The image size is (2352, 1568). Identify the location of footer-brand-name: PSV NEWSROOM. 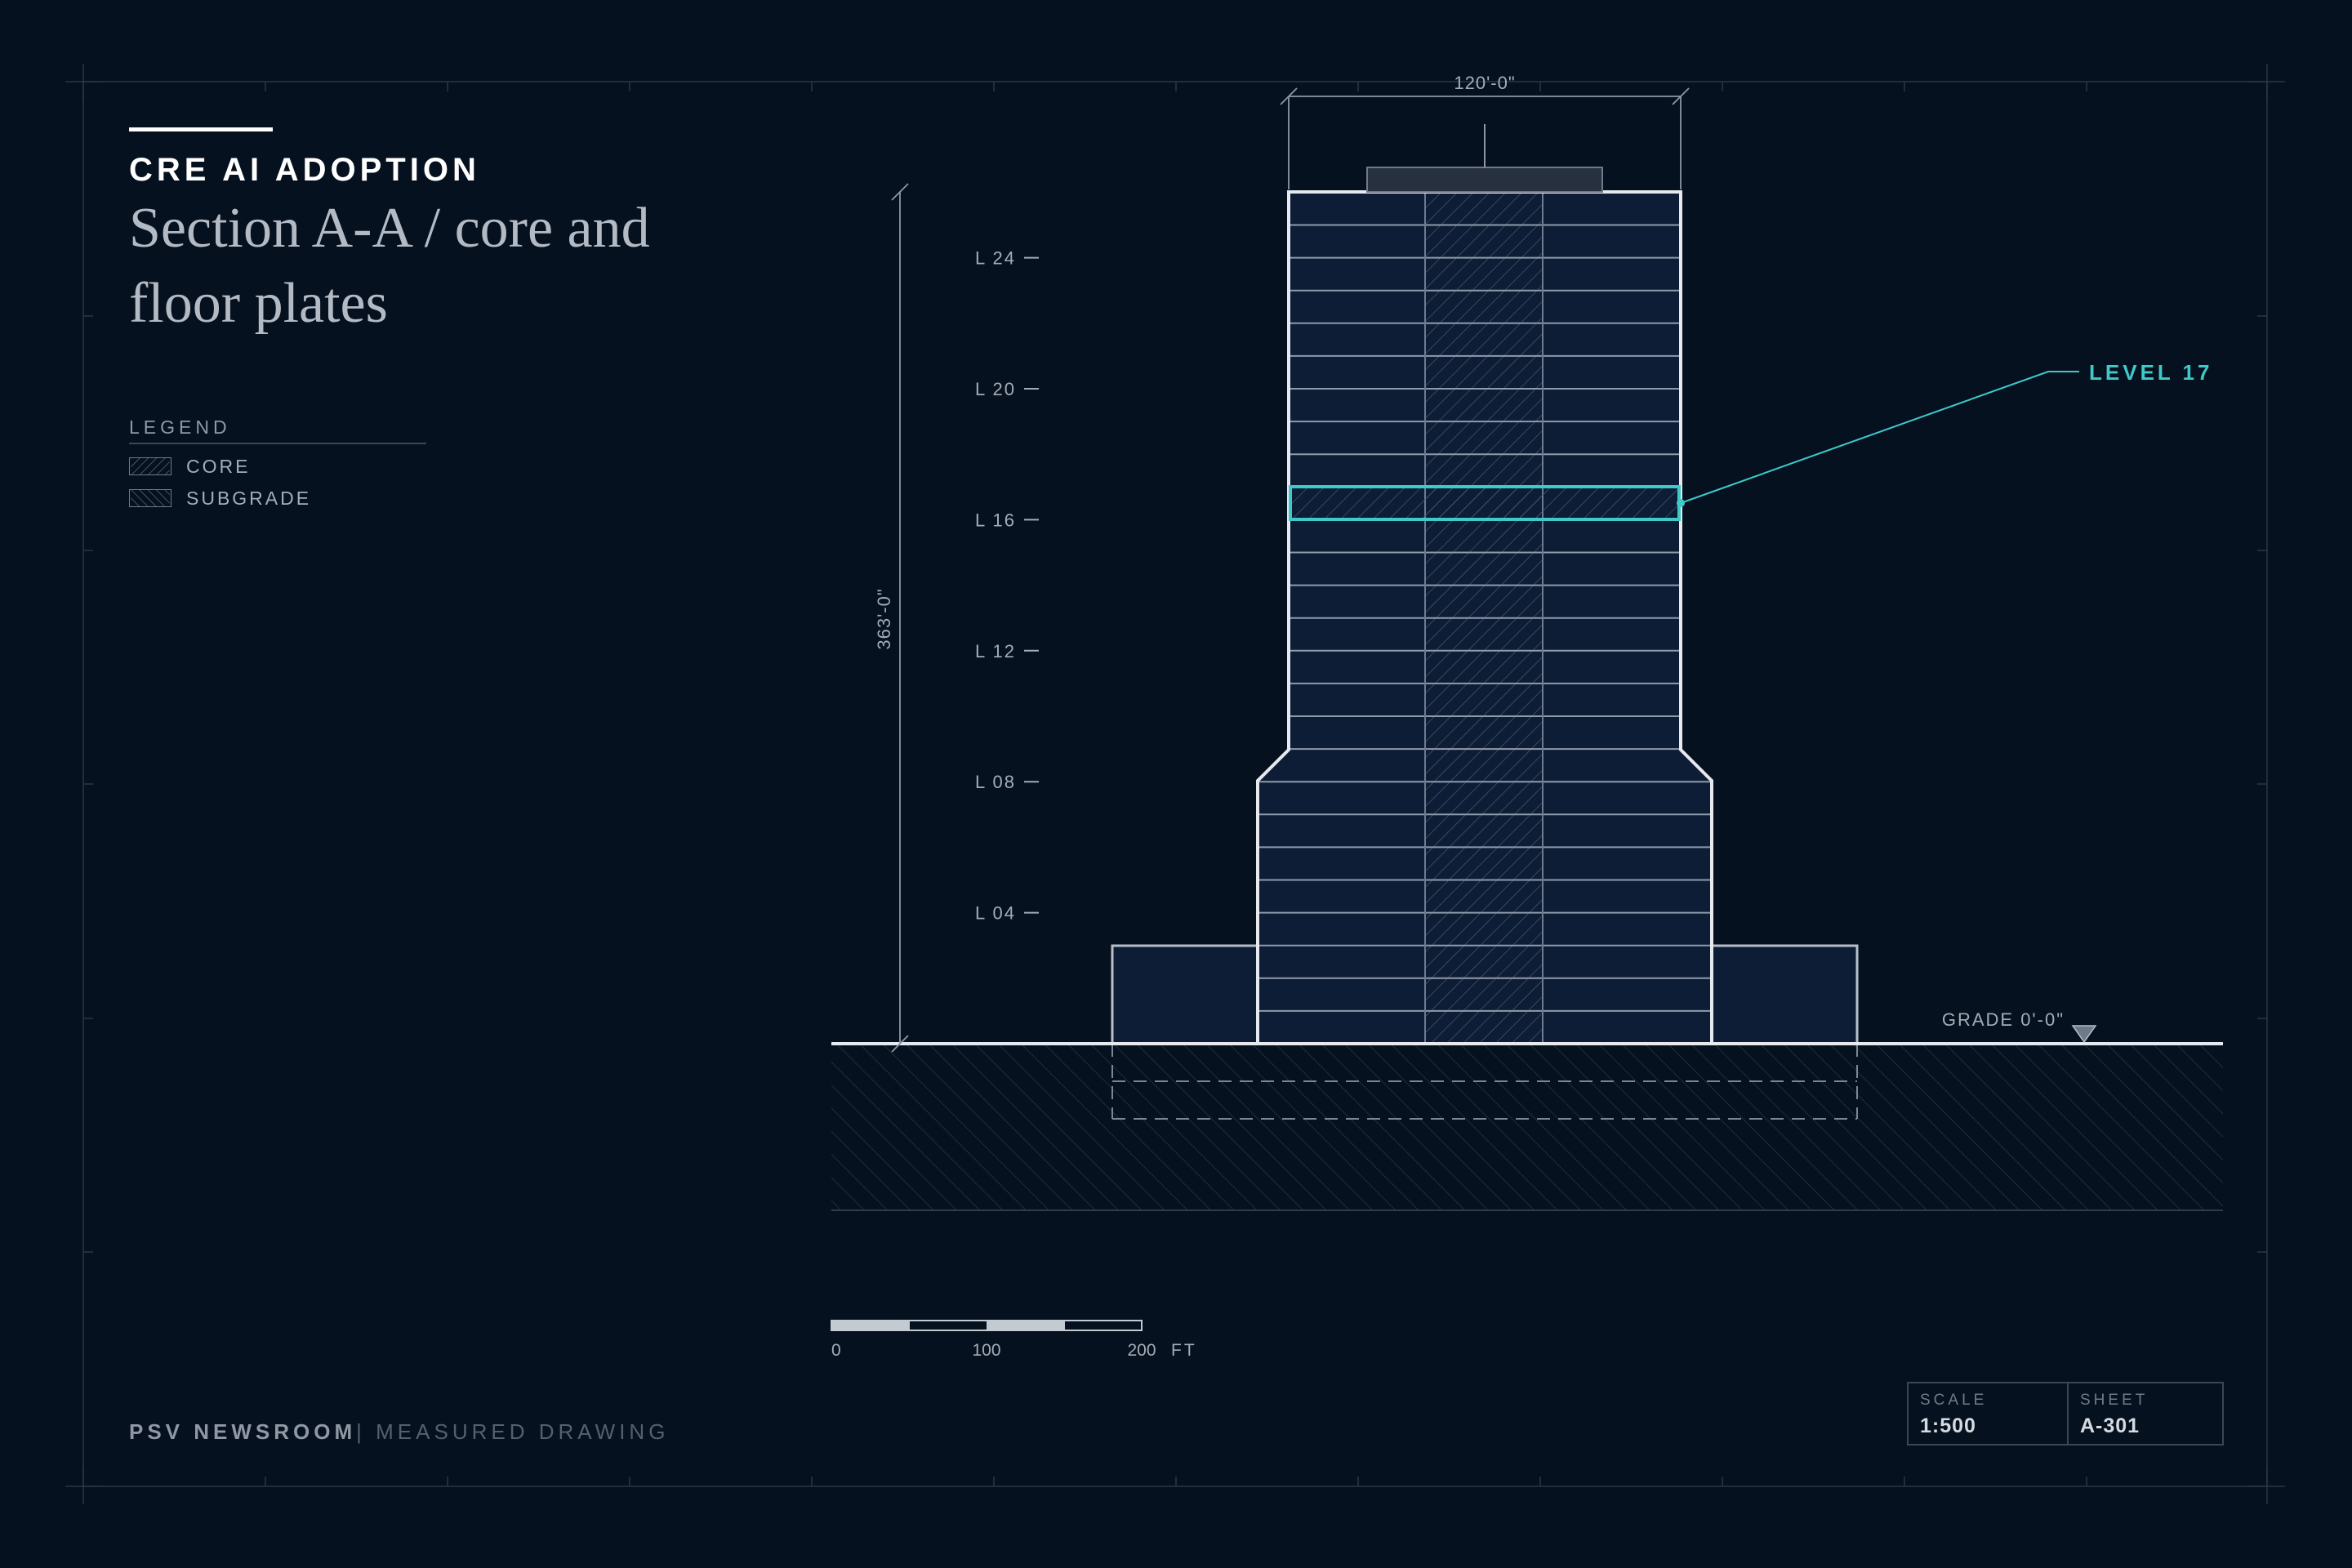
(243, 1431).